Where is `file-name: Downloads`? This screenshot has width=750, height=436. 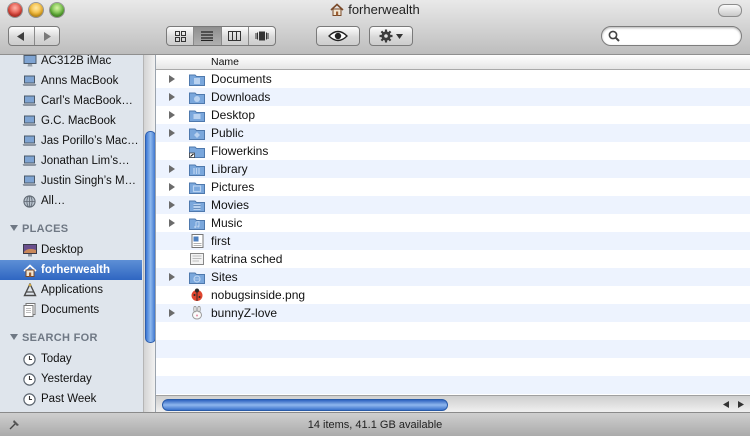
file-name: Downloads is located at coordinates (241, 97).